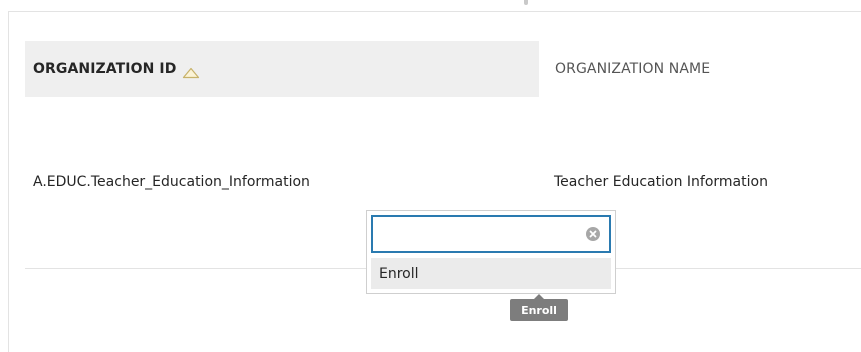 The width and height of the screenshot is (861, 352). Describe the element at coordinates (171, 182) in the screenshot. I see `table-cell-organization-id: A.EDUC.Teacher_Education_Information` at that location.